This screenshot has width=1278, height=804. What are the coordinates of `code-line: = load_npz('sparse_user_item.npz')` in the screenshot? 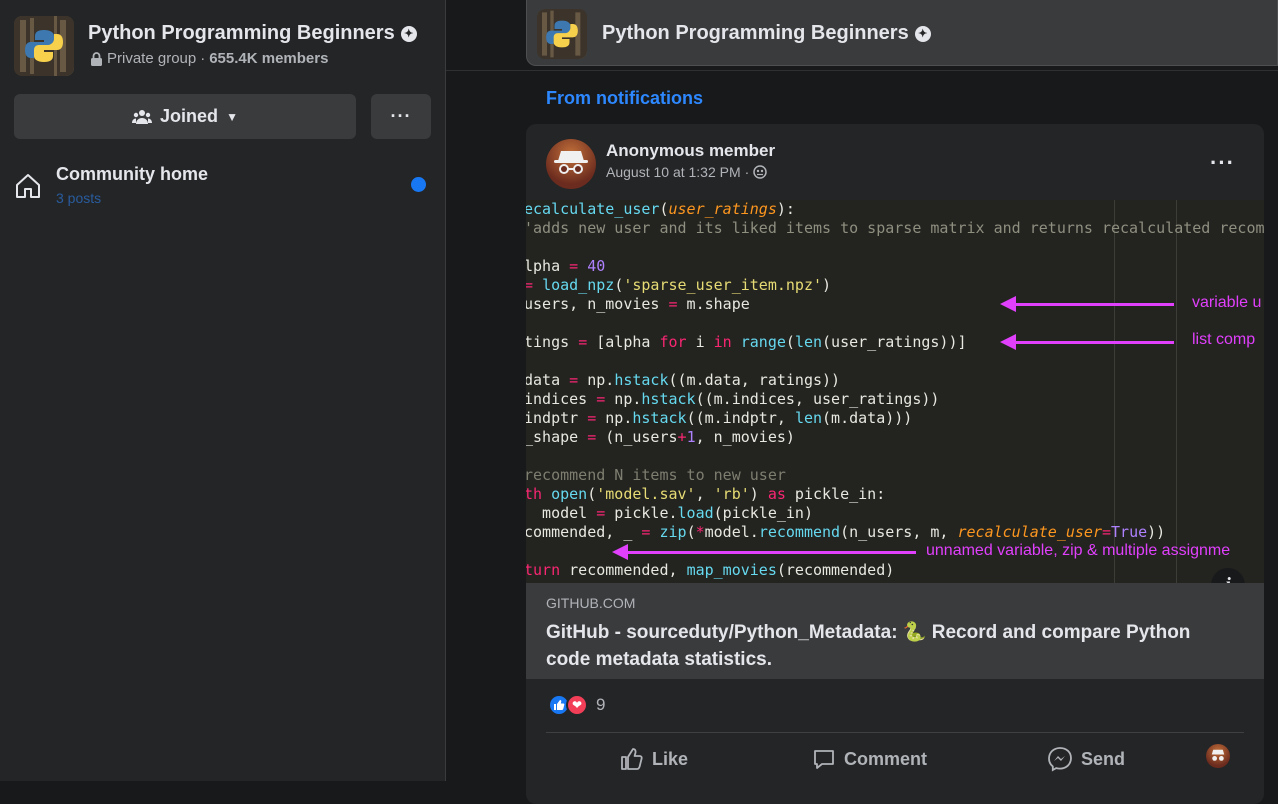 It's located at (679, 285).